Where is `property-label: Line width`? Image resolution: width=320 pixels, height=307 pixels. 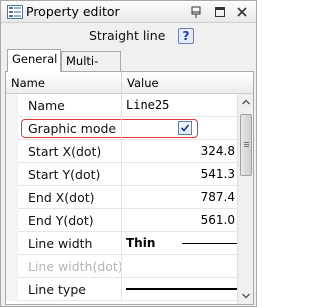
property-label: Line width is located at coordinates (60, 243).